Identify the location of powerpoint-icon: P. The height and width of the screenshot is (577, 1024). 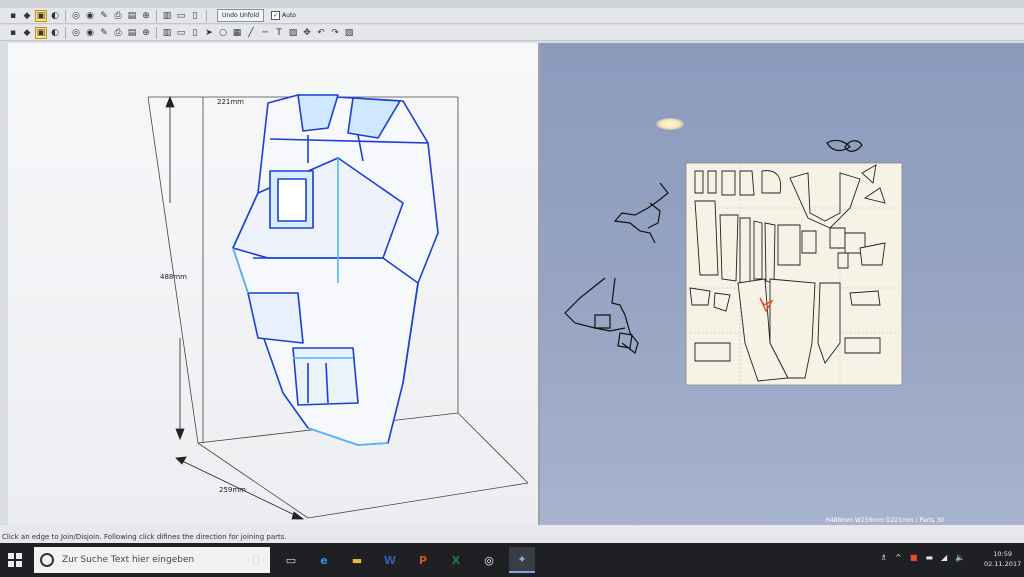
(423, 560).